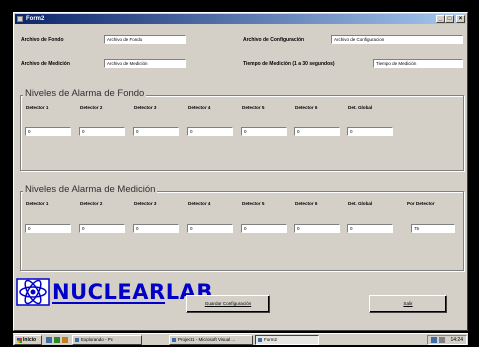  I want to click on fondo-col-3: Detector 3, so click(145, 107).